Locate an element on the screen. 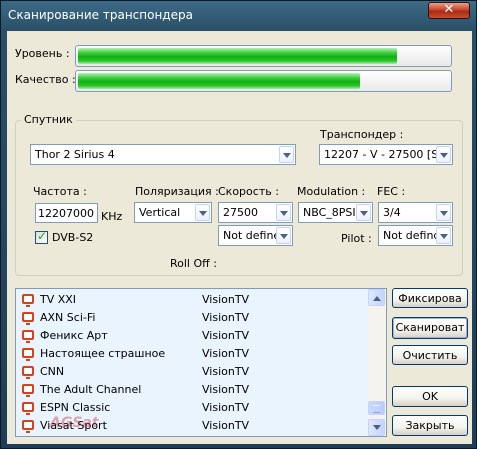 The image size is (477, 449). quality-label: Качество : is located at coordinates (45, 79).